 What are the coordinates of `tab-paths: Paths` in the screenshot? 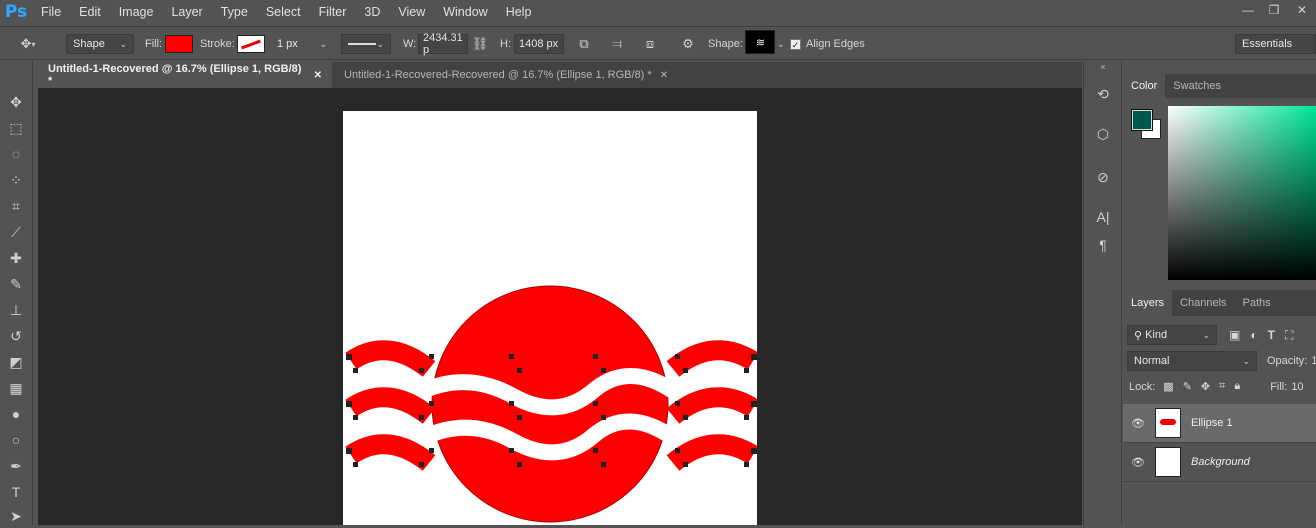 It's located at (1257, 303).